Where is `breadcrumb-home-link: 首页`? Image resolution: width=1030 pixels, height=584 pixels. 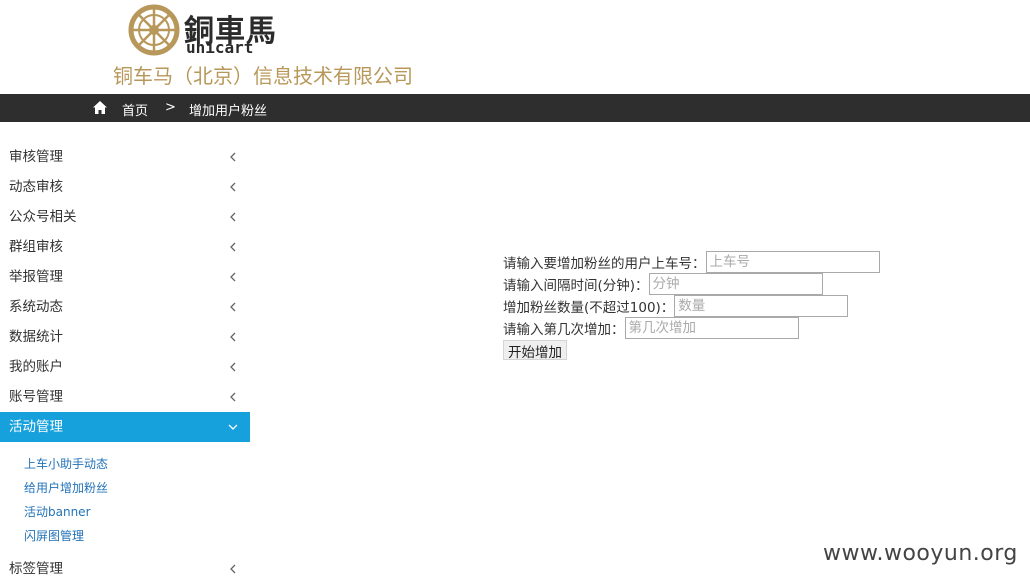
breadcrumb-home-link: 首页 is located at coordinates (135, 109).